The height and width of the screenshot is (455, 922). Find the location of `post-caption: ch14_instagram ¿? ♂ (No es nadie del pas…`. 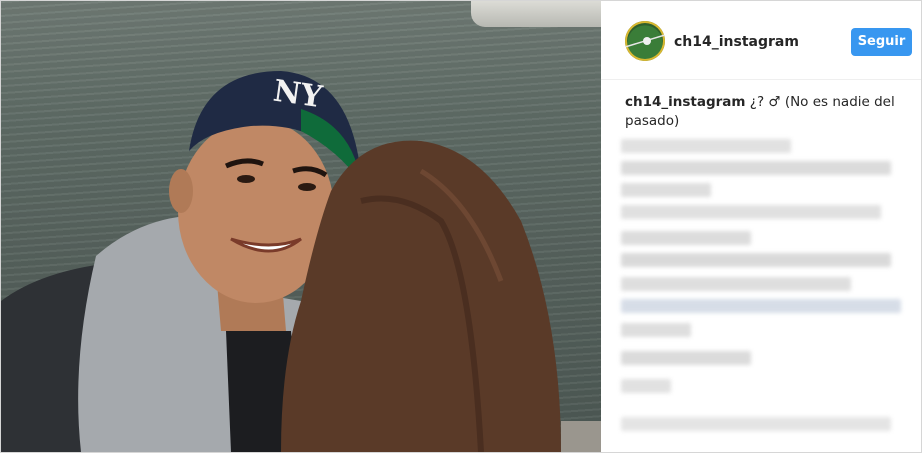

post-caption: ch14_instagram ¿? ♂ (No es nadie del pas… is located at coordinates (765, 112).